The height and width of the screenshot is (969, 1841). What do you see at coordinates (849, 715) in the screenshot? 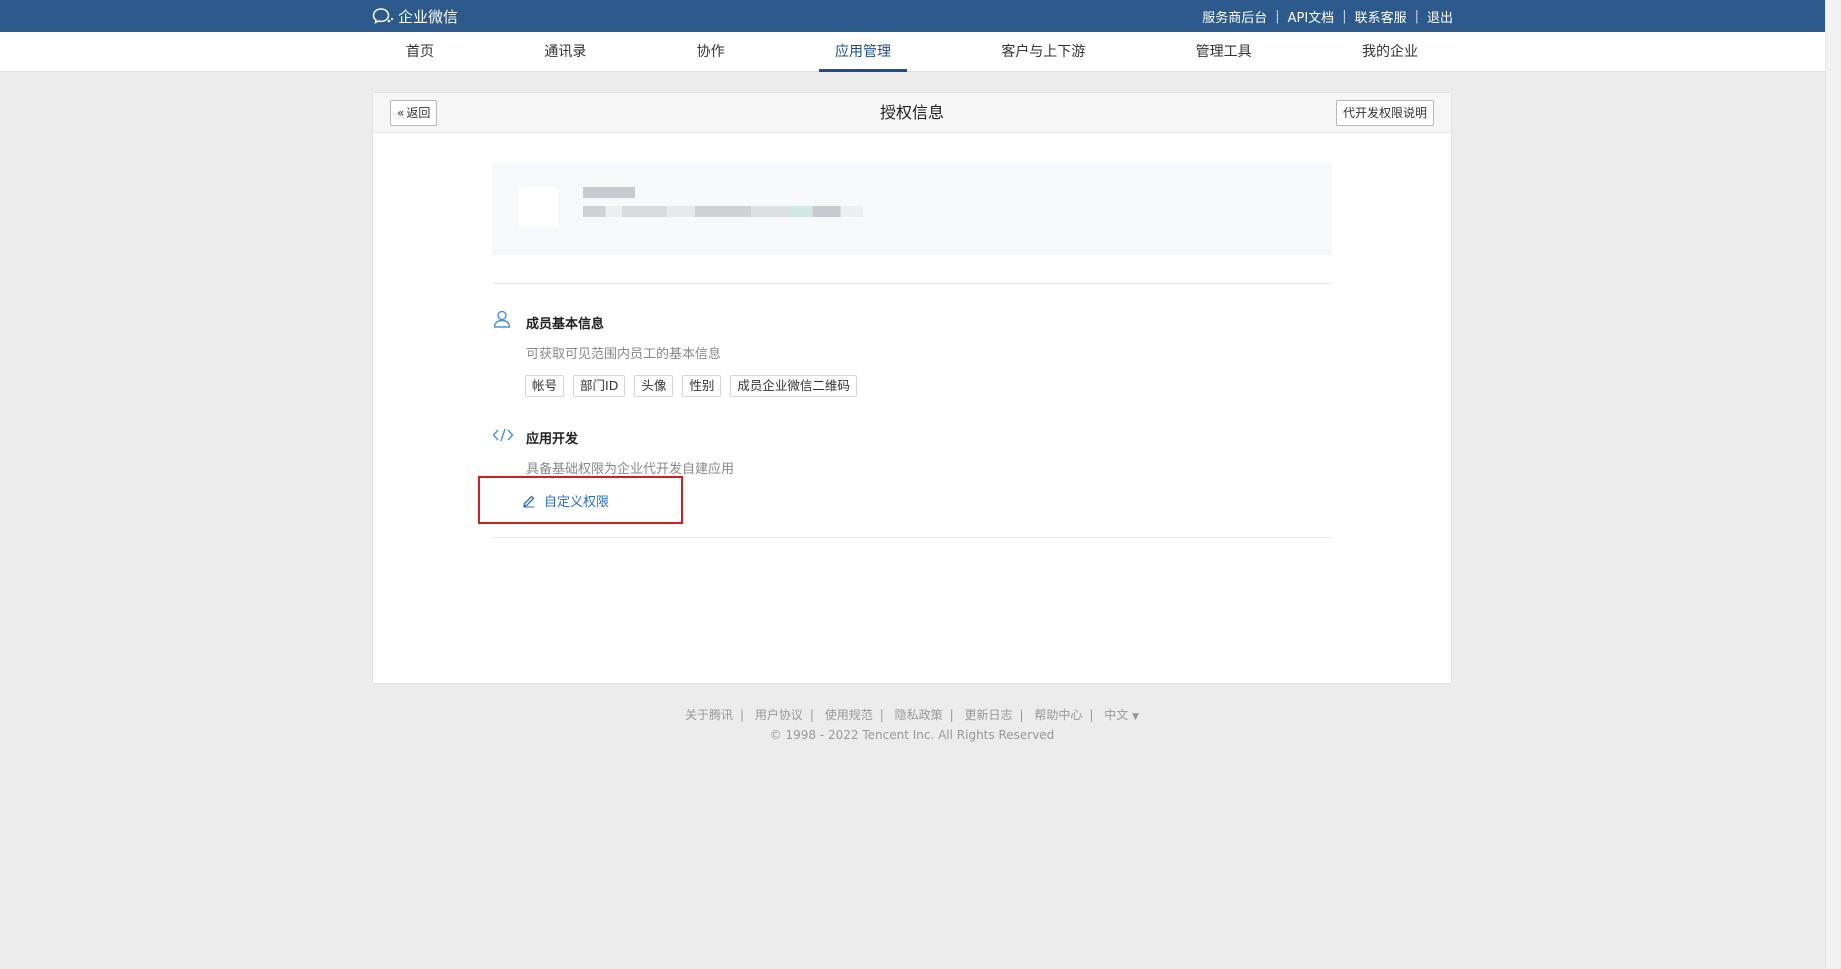
I see `footer-link-usage-rules: 使用规范` at bounding box center [849, 715].